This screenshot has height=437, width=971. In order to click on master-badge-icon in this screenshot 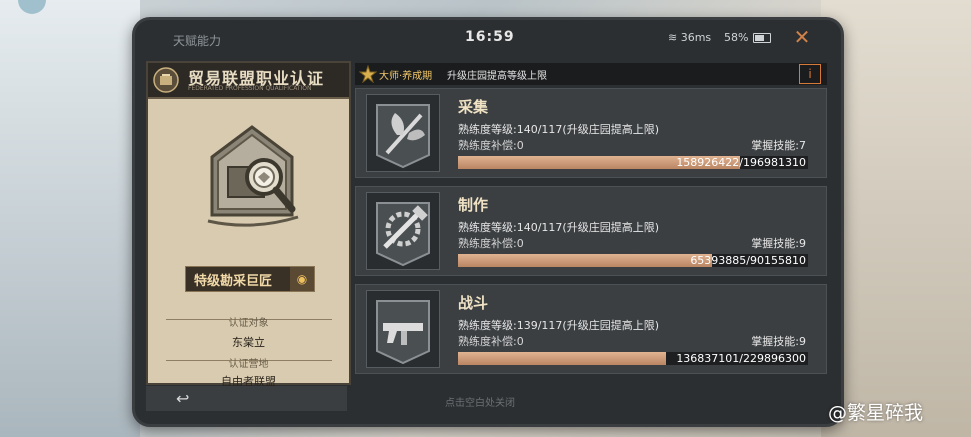, I will do `click(368, 74)`.